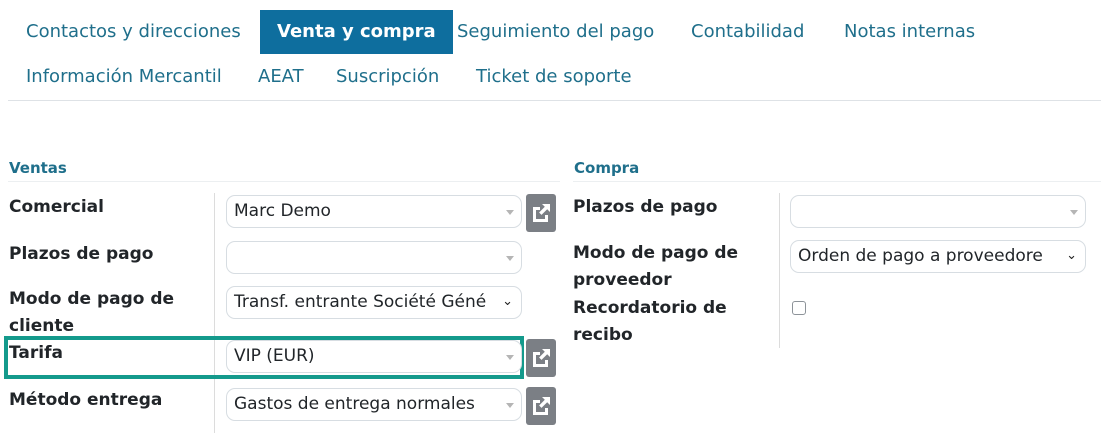 The height and width of the screenshot is (445, 1101). What do you see at coordinates (281, 76) in the screenshot?
I see `tab-aeat: AEAT` at bounding box center [281, 76].